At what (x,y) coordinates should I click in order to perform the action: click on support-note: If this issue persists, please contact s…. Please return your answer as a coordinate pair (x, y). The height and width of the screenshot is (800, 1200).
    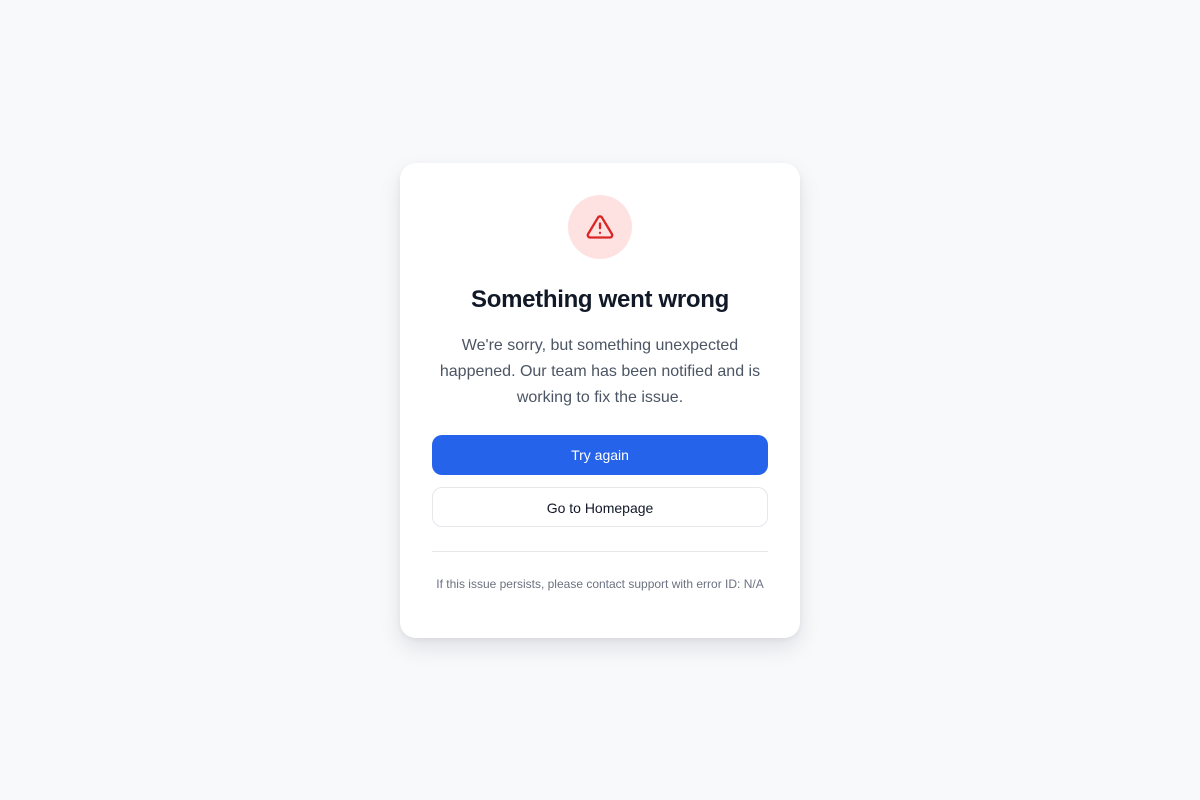
    Looking at the image, I should click on (600, 584).